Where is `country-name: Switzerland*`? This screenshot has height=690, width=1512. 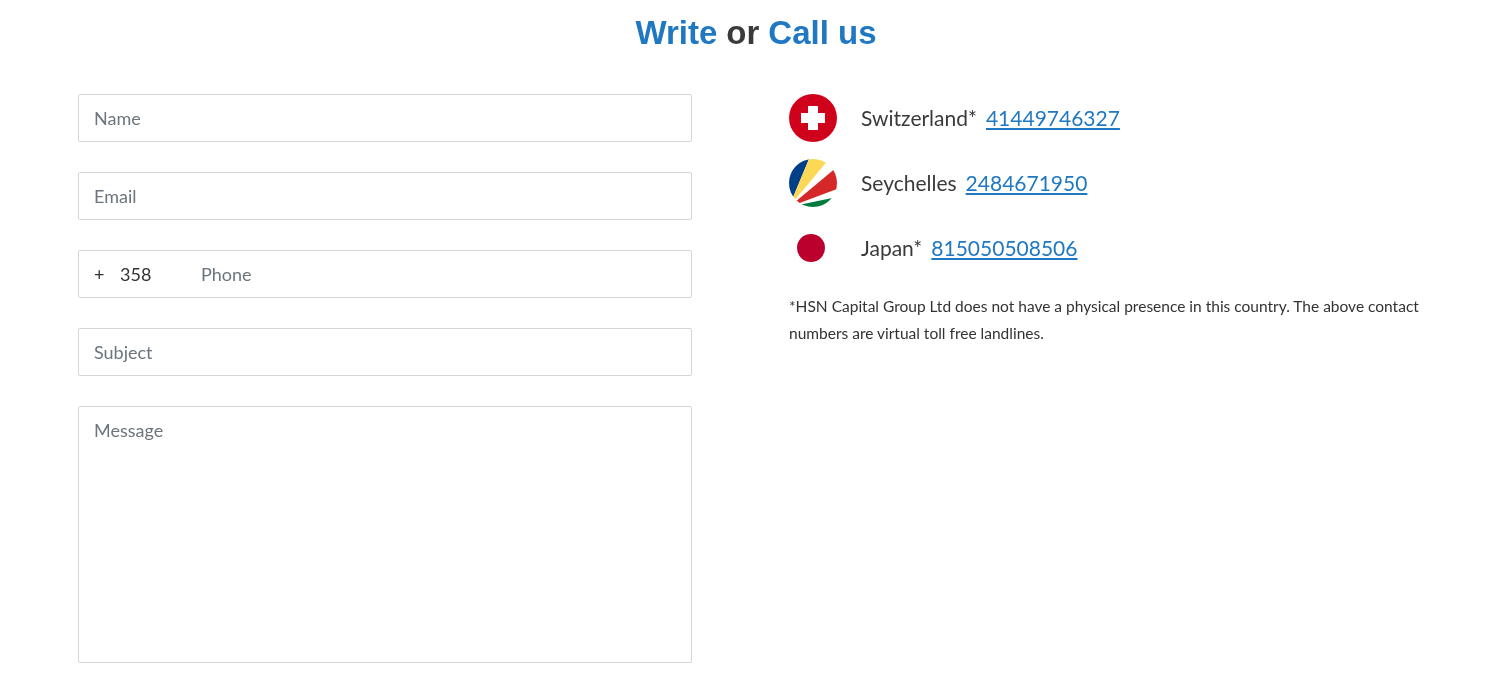 country-name: Switzerland* is located at coordinates (919, 117).